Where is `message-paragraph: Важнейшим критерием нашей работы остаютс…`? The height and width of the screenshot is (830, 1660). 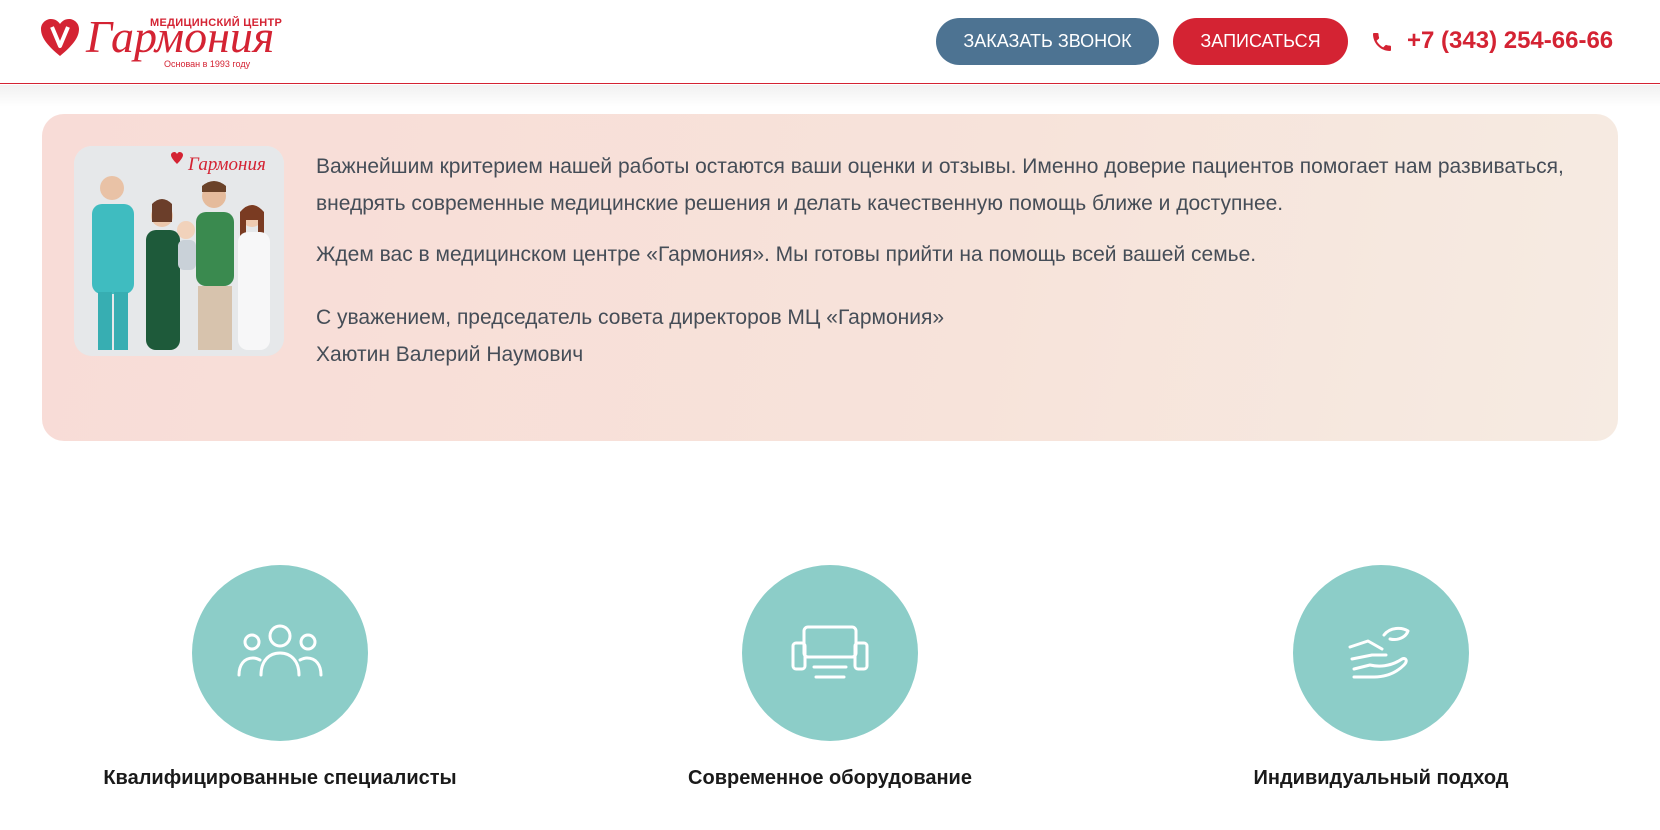
message-paragraph: Важнейшим критерием нашей работы остаютс… is located at coordinates (940, 185).